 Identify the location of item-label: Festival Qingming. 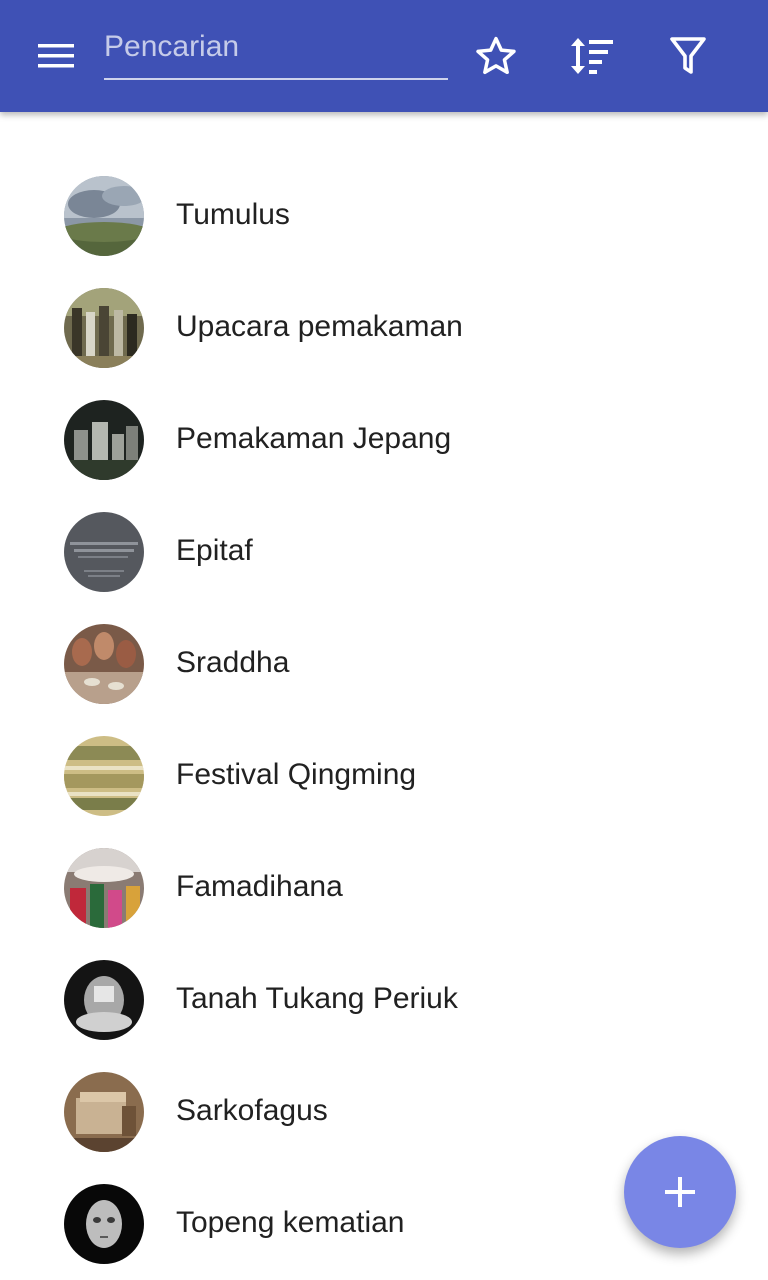
(296, 774).